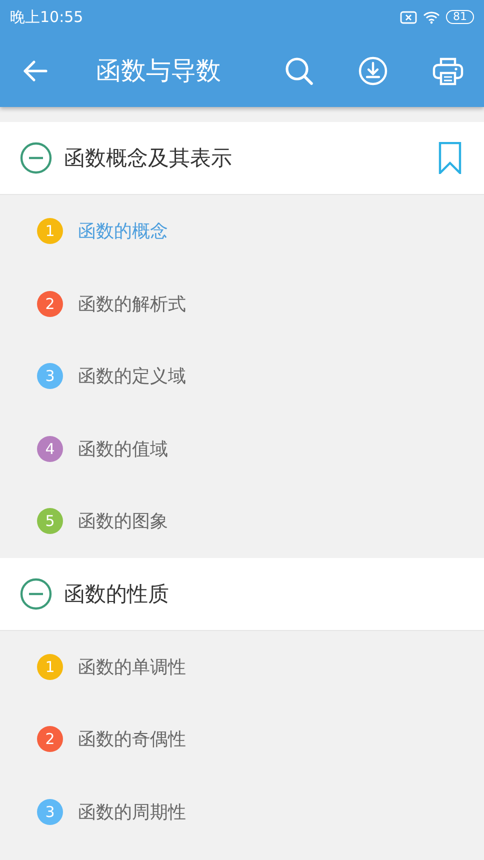 The height and width of the screenshot is (860, 484). I want to click on section-title: 函数的性质, so click(116, 594).